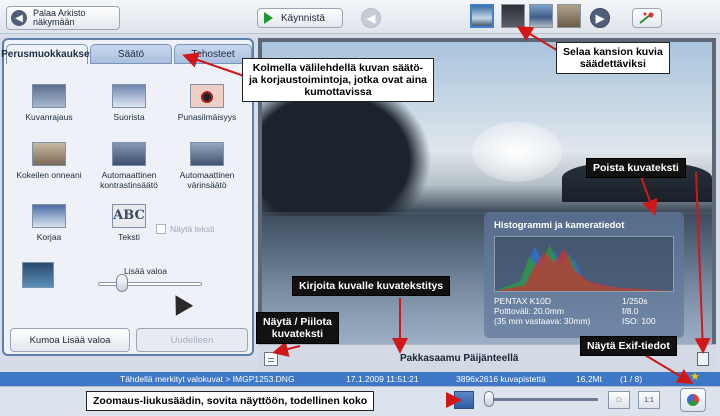  What do you see at coordinates (559, 225) in the screenshot?
I see `histogram-title: Histogrammi ja kameratiedot` at bounding box center [559, 225].